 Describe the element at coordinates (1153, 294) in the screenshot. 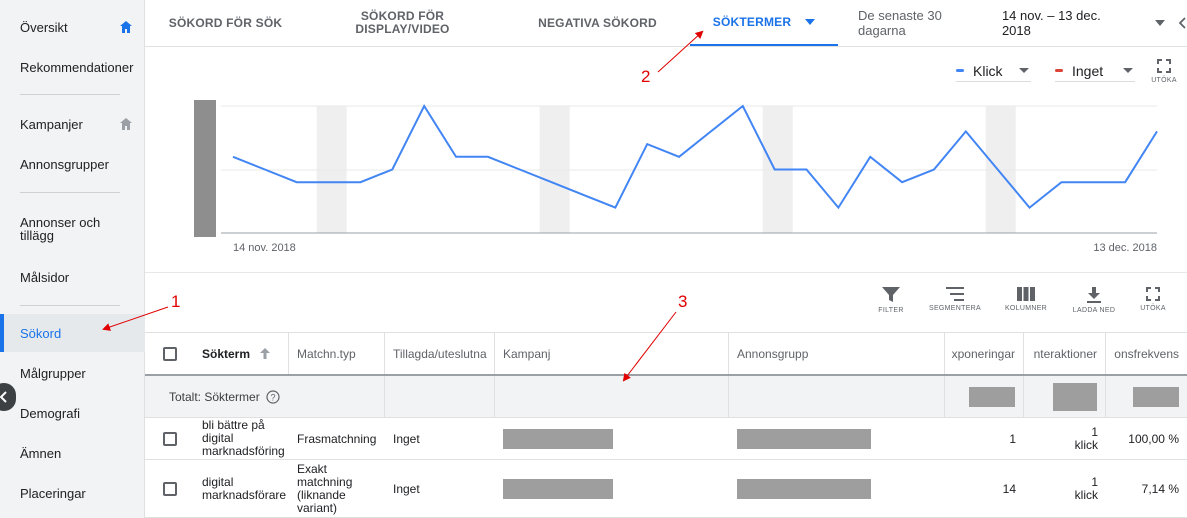

I see `fullscreen-icon` at that location.